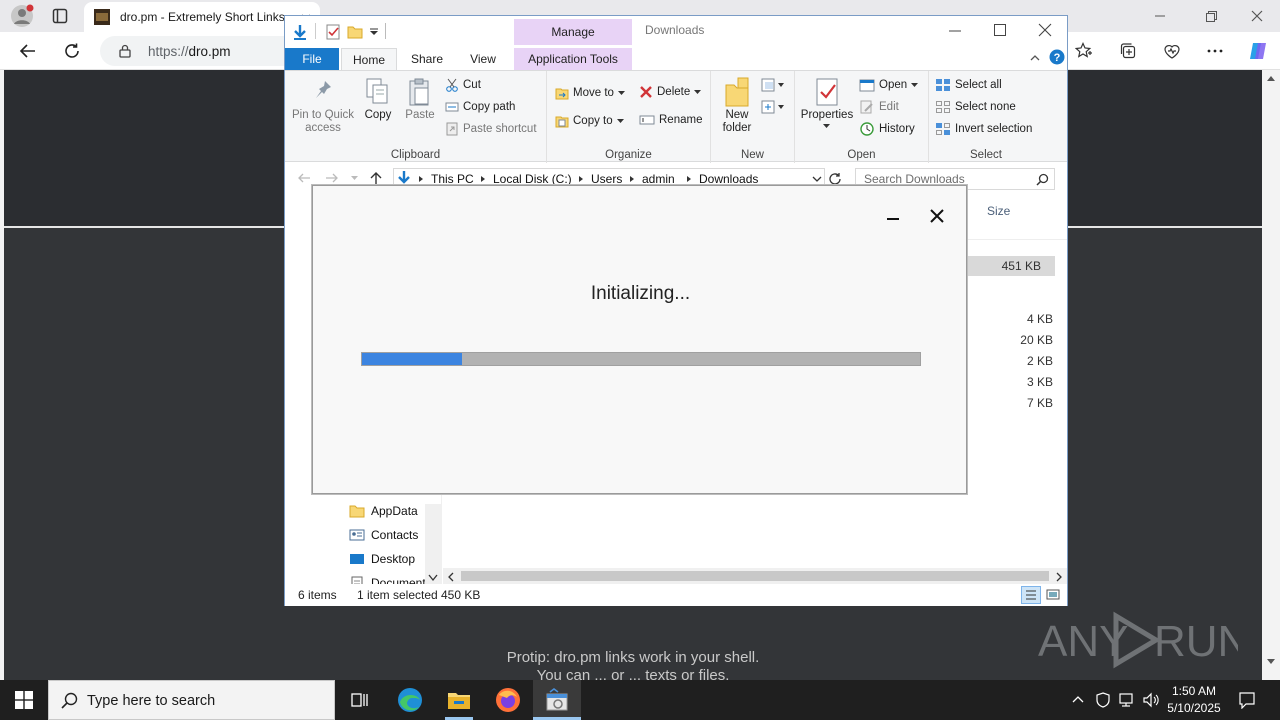  Describe the element at coordinates (491, 129) in the screenshot. I see `paste-shortcut-button: Paste shortcut` at that location.